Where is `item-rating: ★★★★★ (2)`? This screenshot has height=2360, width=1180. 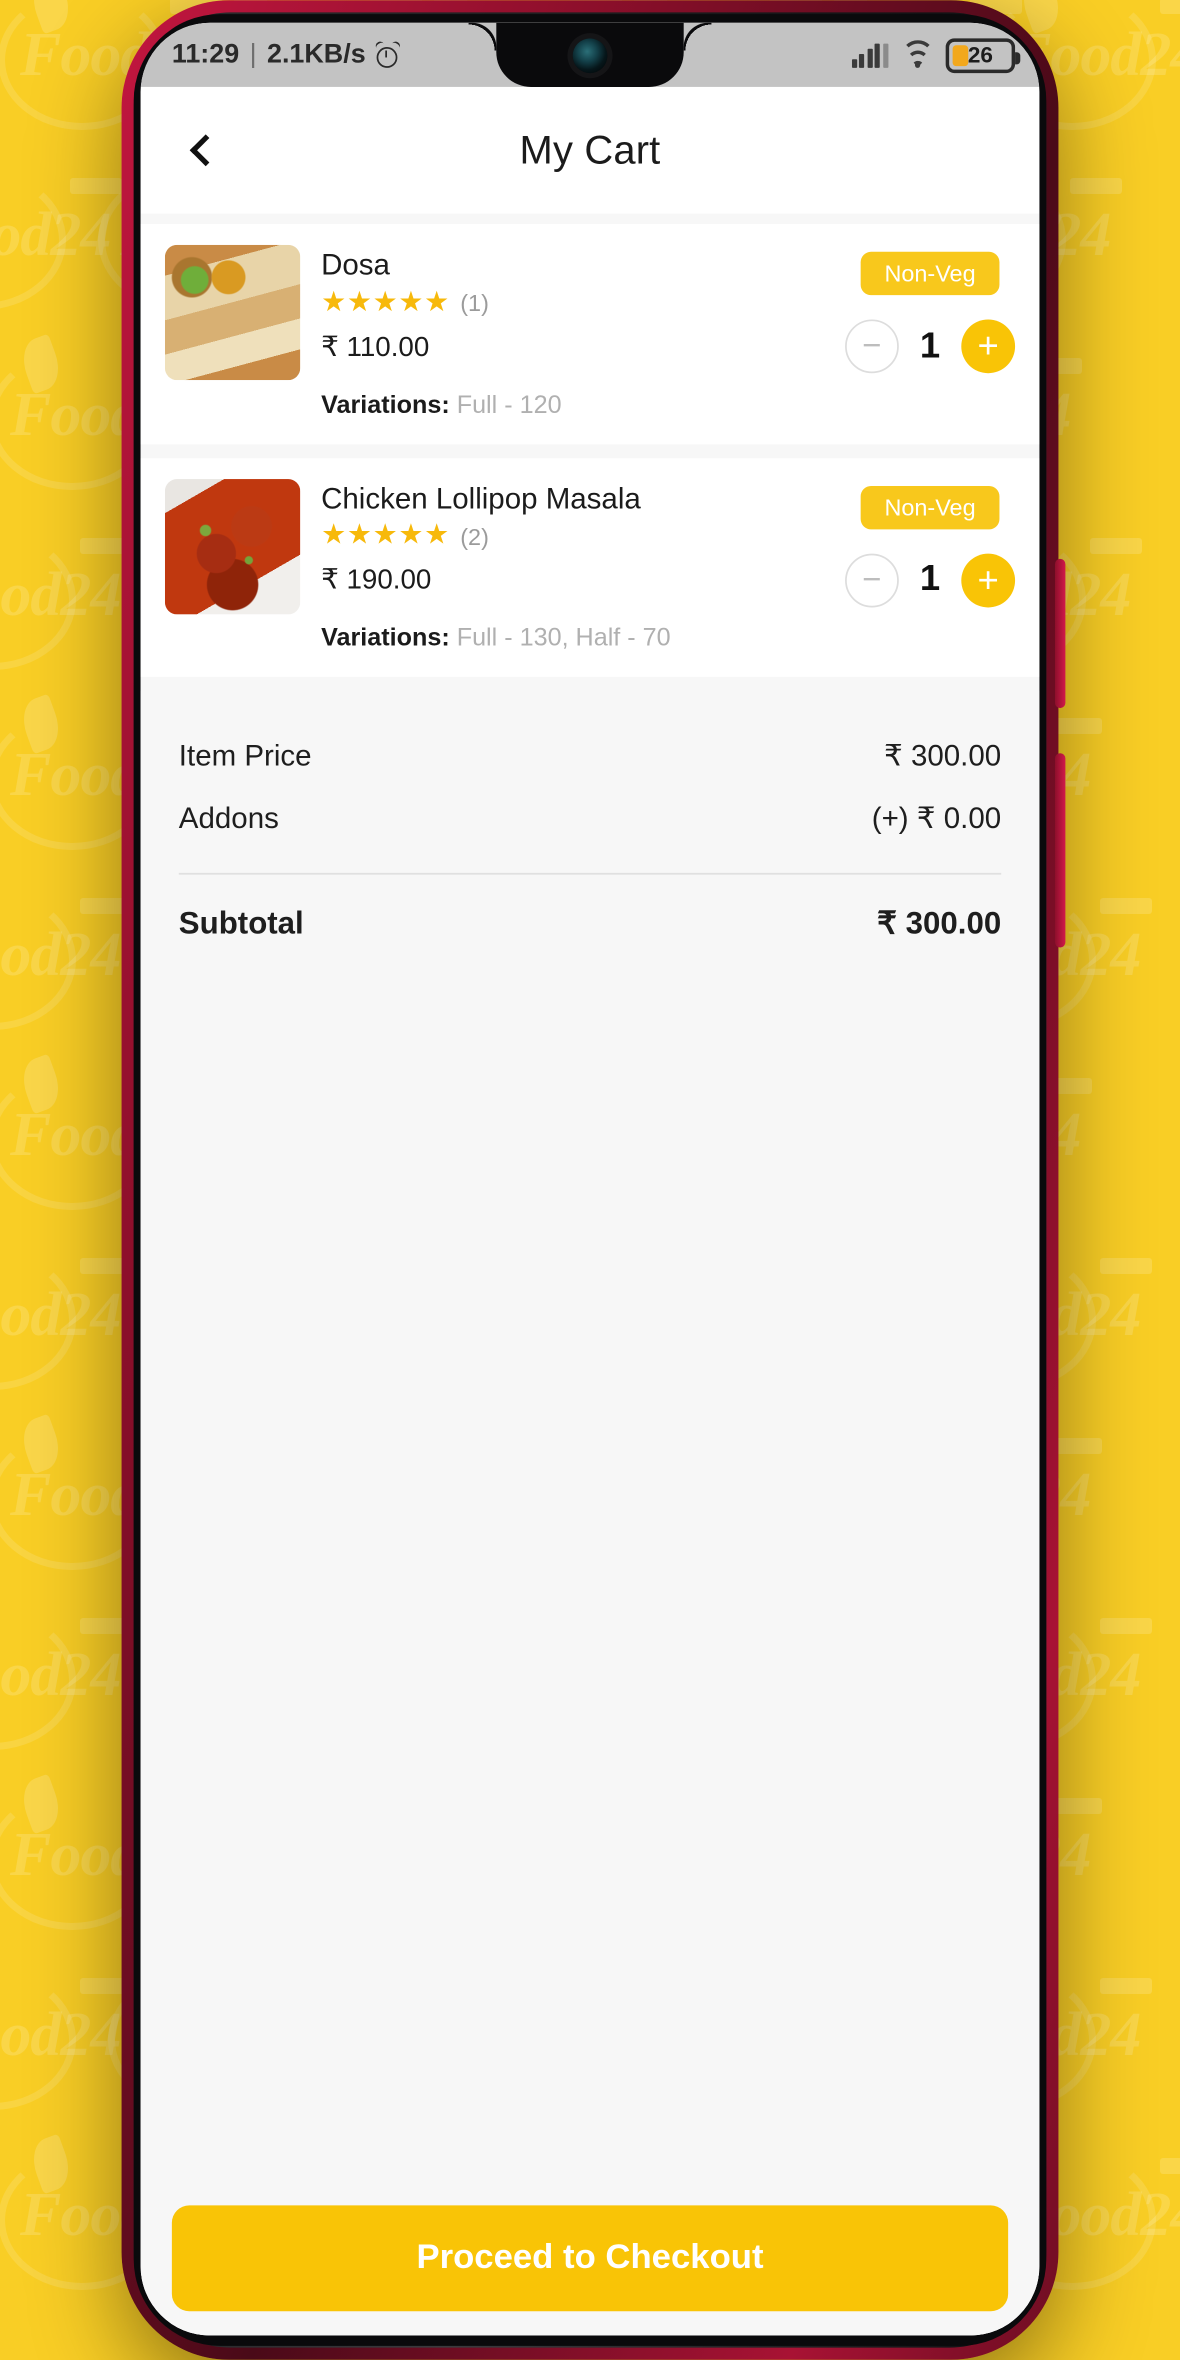 item-rating: ★★★★★ (2) is located at coordinates (572, 535).